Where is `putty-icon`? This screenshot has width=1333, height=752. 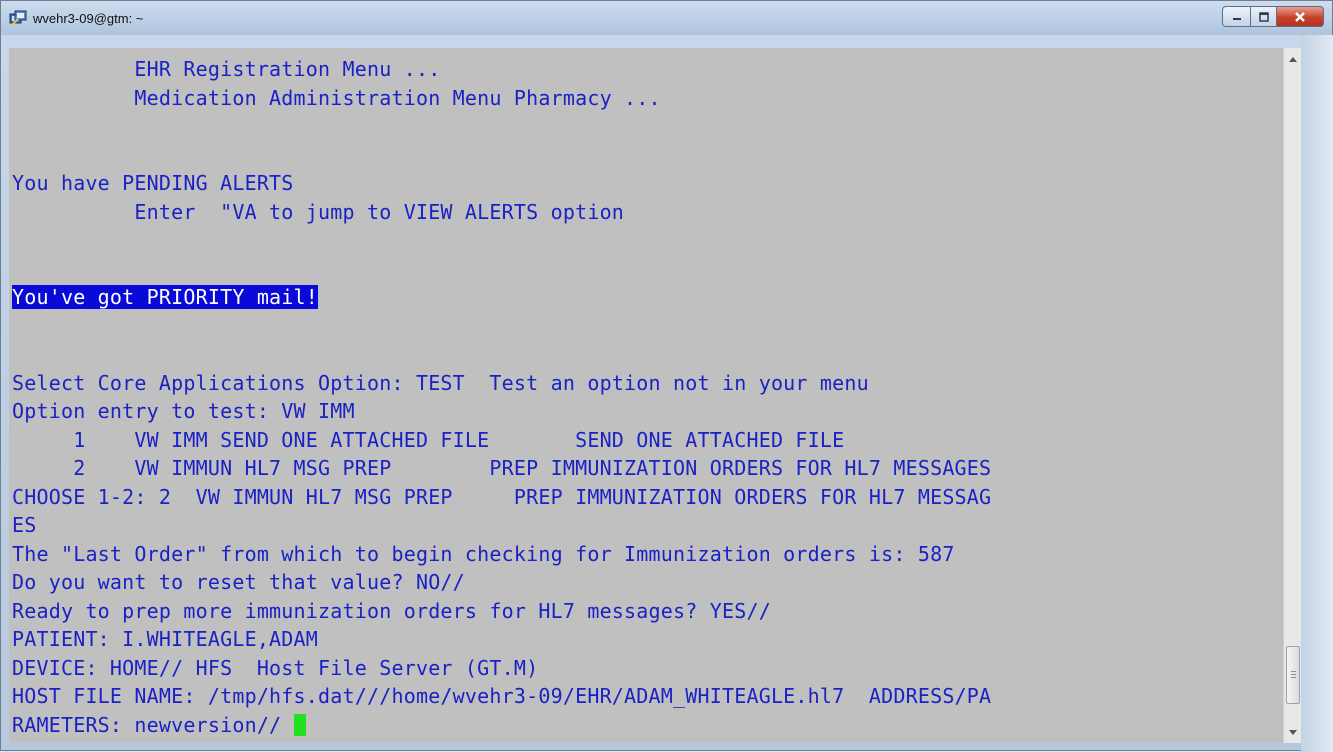 putty-icon is located at coordinates (18, 18).